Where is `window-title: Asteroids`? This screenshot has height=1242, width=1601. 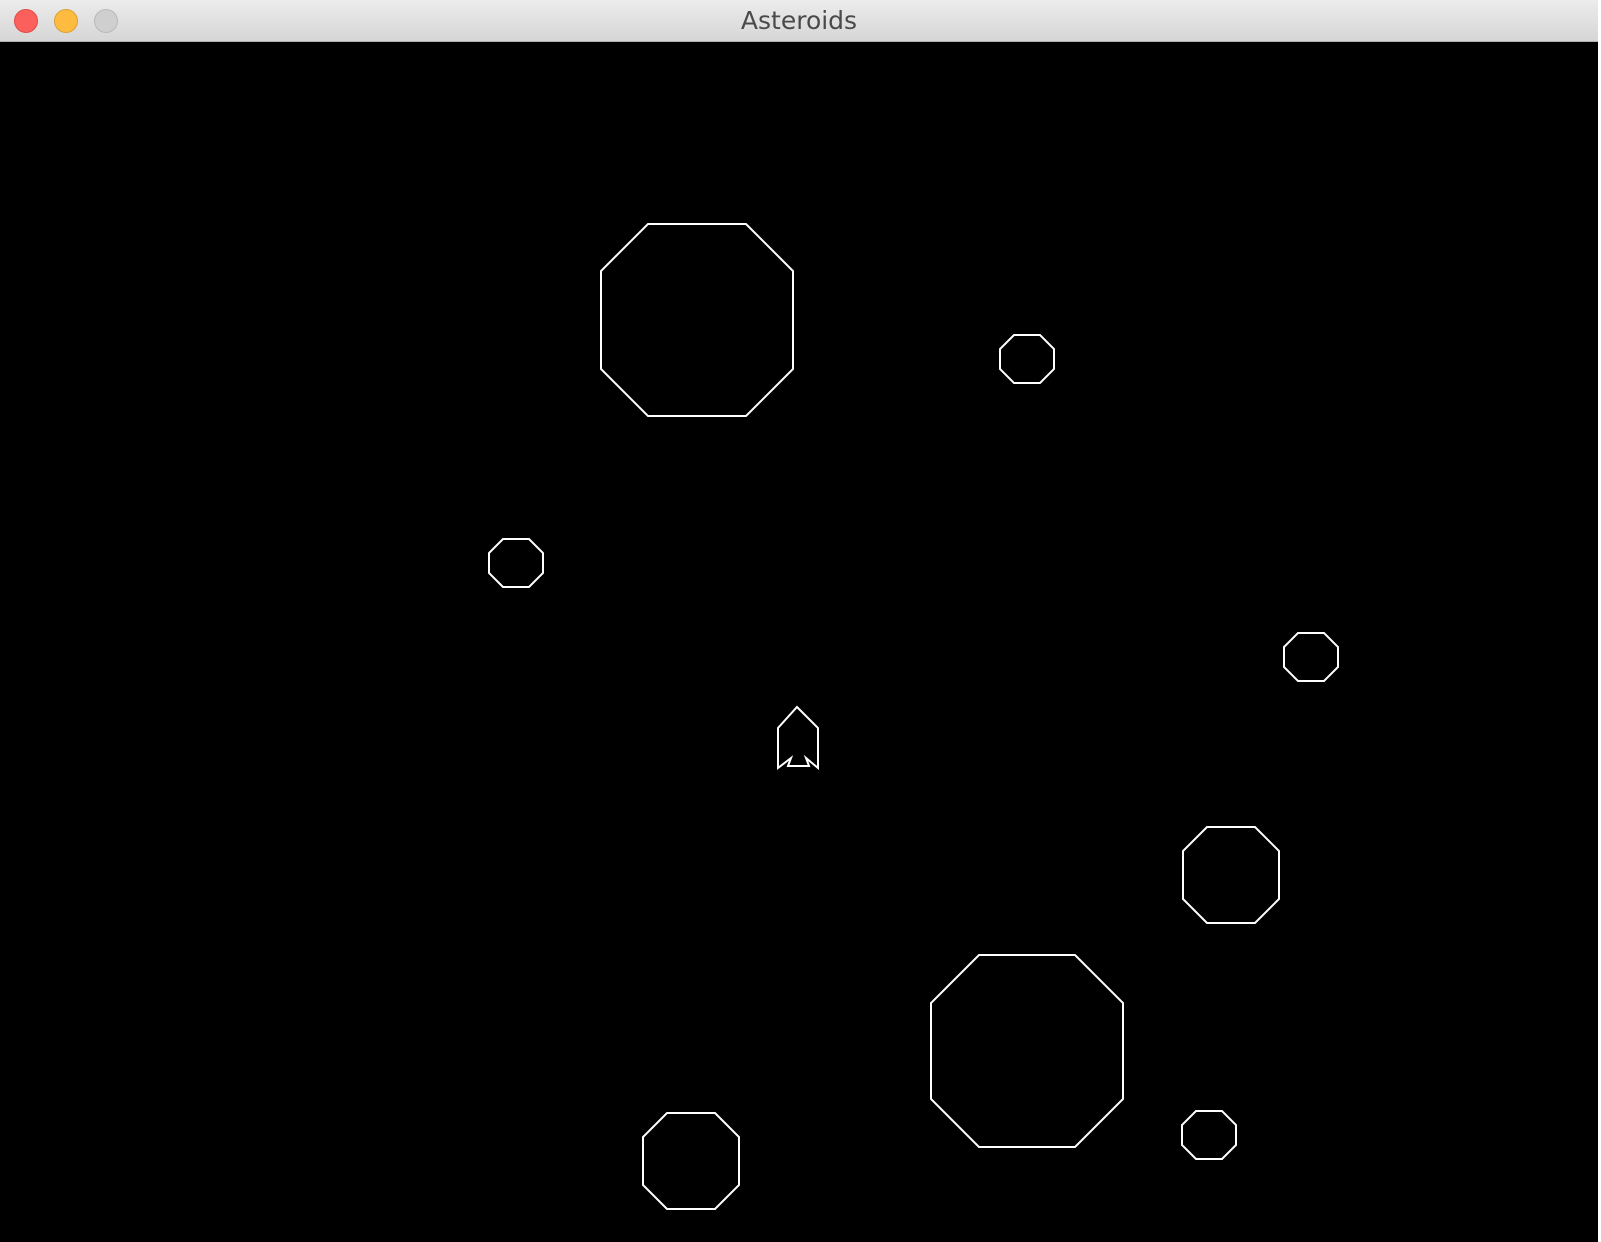
window-title: Asteroids is located at coordinates (799, 20).